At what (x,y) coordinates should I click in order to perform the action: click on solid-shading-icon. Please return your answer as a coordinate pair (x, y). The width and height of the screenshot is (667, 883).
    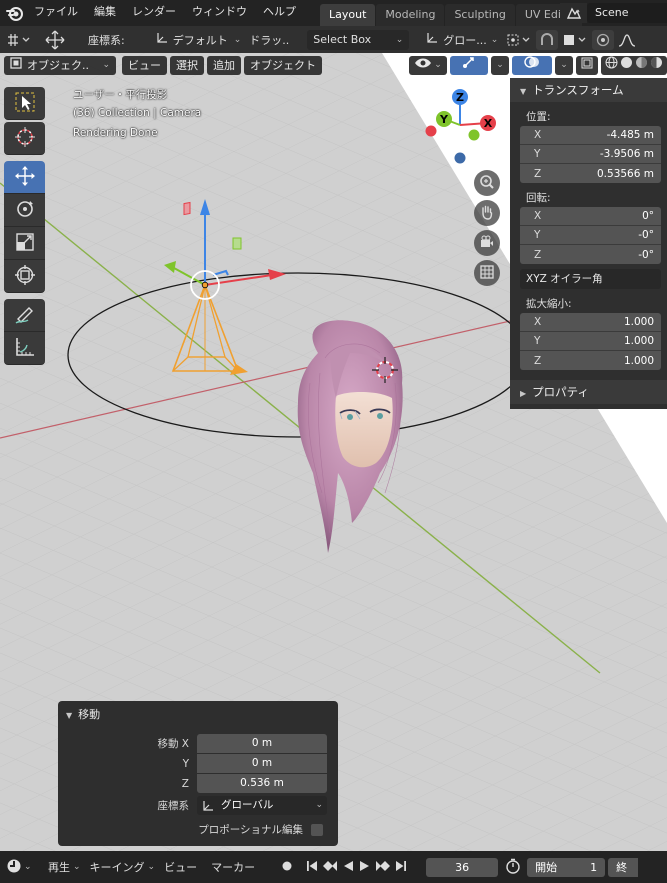
    Looking at the image, I should click on (626, 65).